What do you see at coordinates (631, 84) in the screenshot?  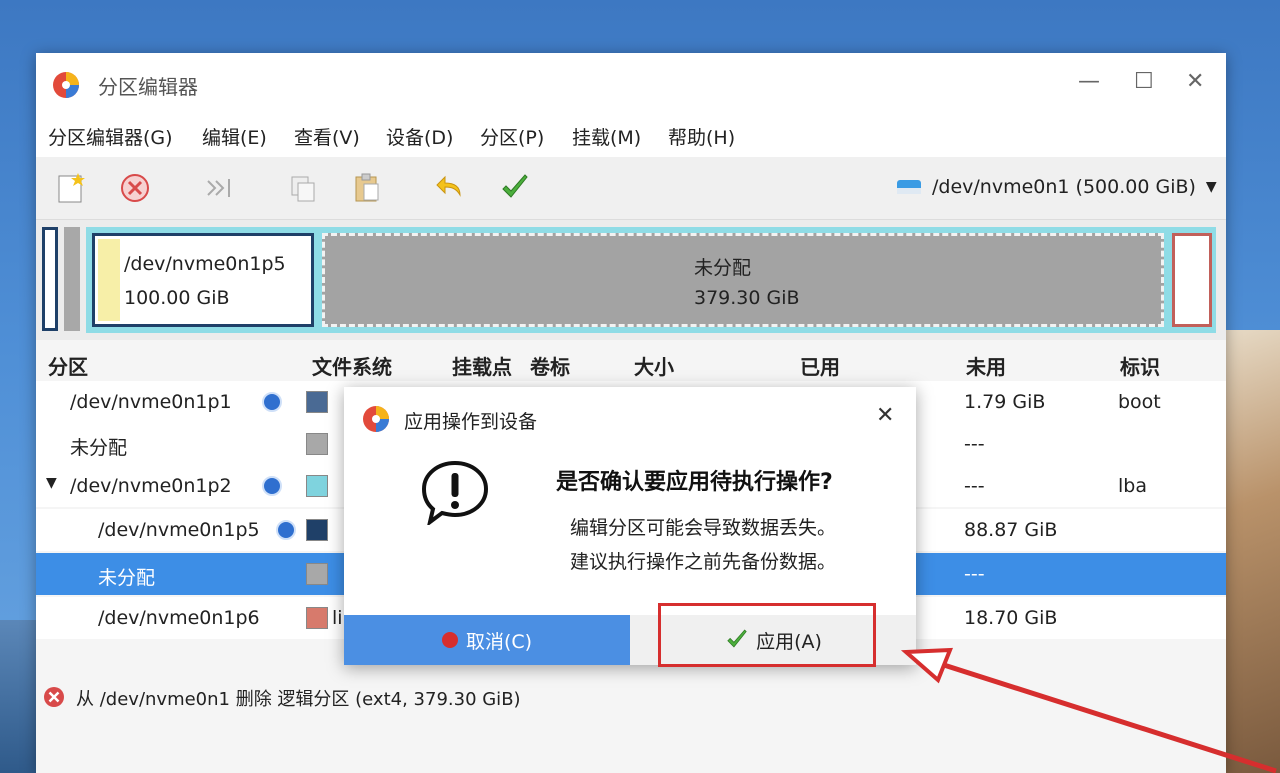 I see `title-bar` at bounding box center [631, 84].